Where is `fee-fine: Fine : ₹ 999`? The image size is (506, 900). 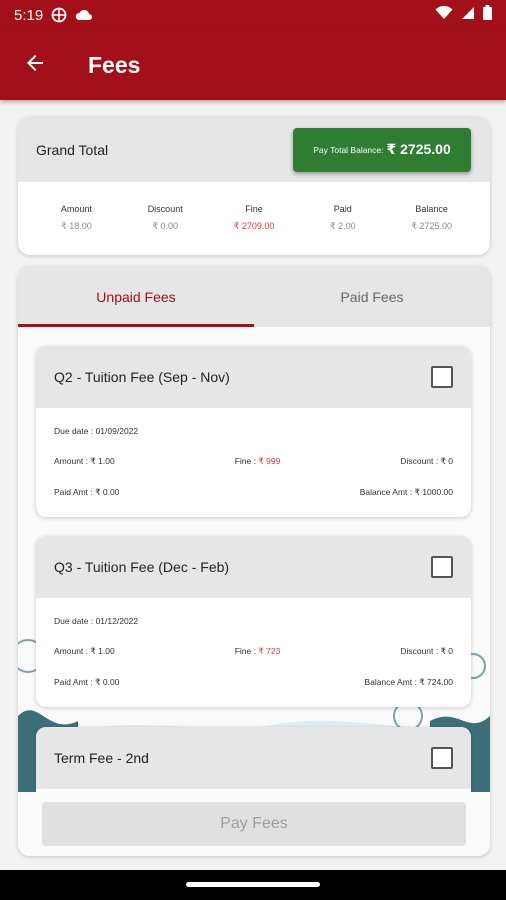 fee-fine: Fine : ₹ 999 is located at coordinates (258, 461).